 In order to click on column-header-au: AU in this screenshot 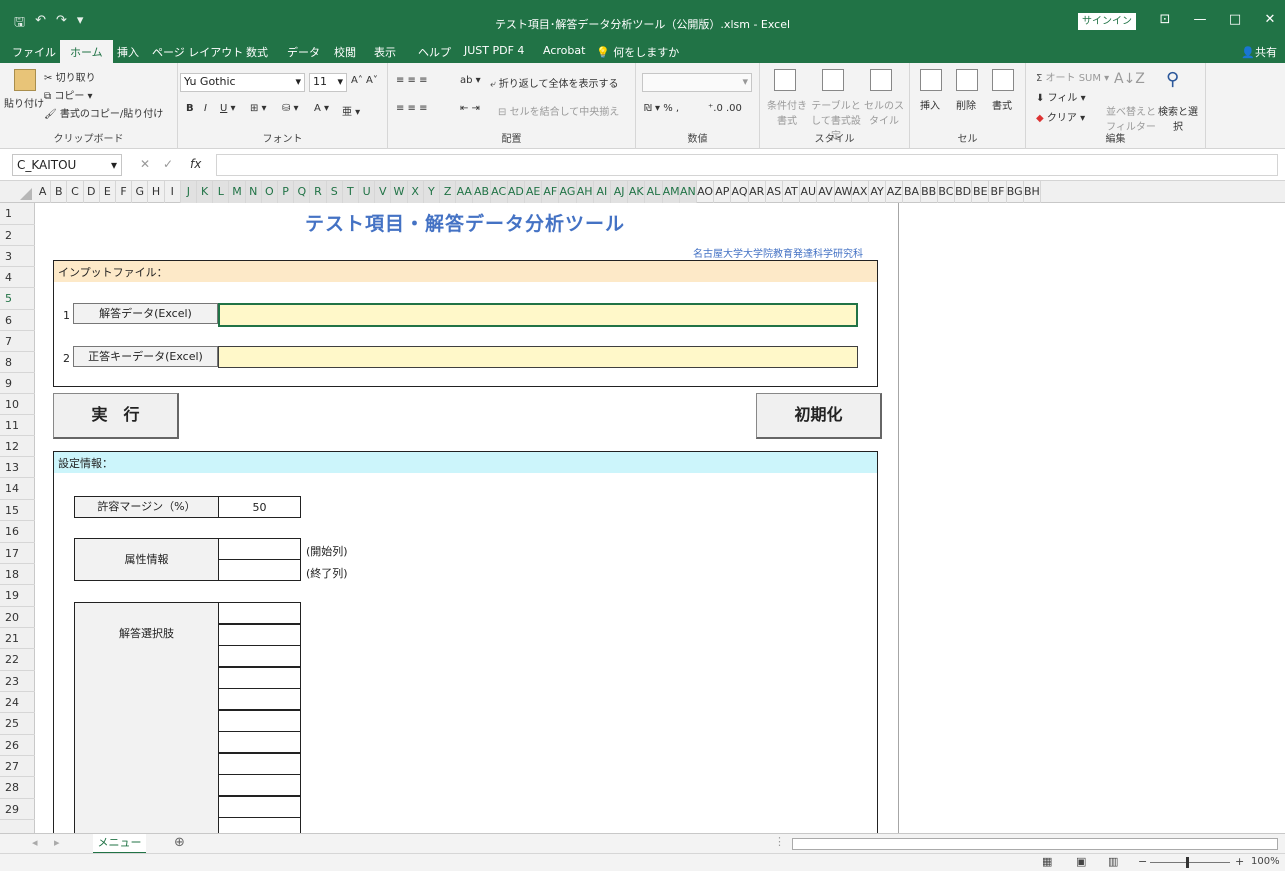, I will do `click(809, 192)`.